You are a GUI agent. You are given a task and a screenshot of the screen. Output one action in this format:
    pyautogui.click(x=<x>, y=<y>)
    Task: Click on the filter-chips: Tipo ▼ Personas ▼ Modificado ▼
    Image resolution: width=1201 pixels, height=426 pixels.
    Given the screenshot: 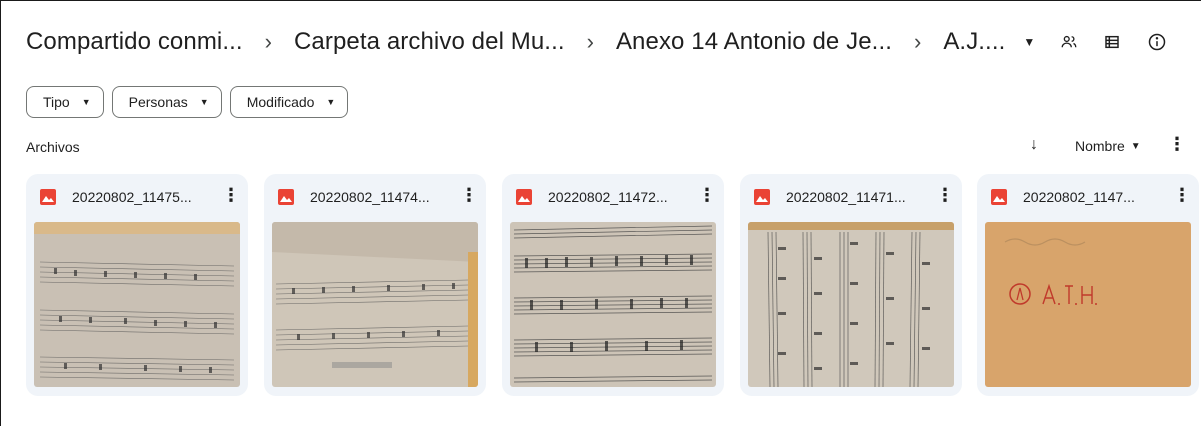 What is the action you would take?
    pyautogui.click(x=187, y=102)
    